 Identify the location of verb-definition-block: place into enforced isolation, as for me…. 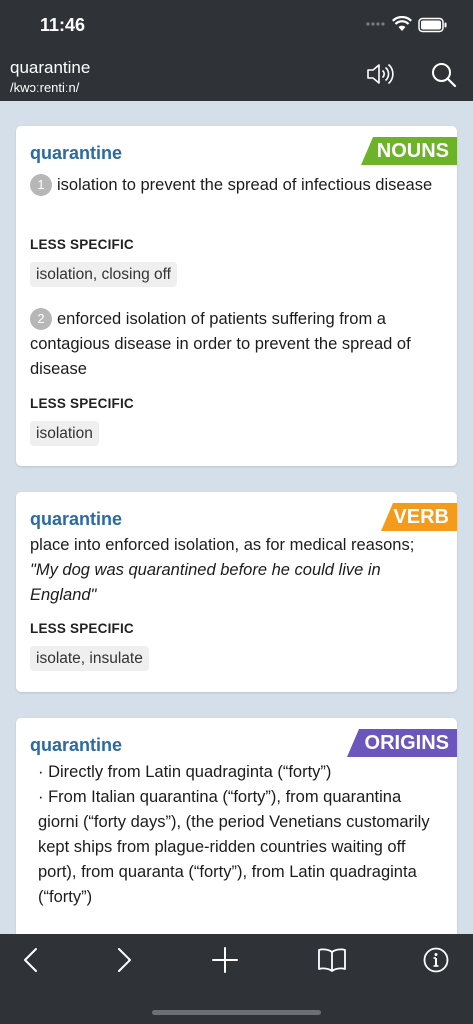
(235, 570).